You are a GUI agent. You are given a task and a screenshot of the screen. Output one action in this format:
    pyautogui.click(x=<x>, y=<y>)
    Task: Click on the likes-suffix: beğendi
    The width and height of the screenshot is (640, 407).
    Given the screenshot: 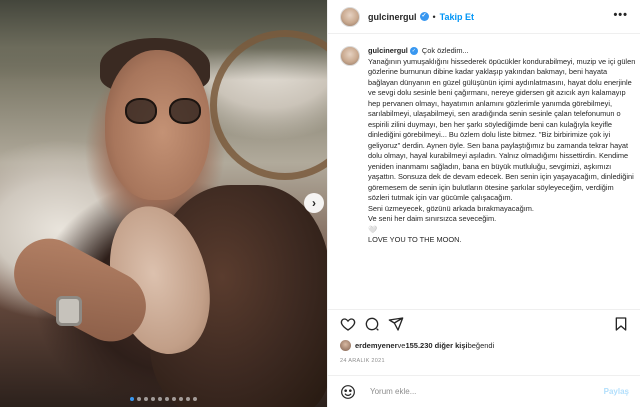 What is the action you would take?
    pyautogui.click(x=481, y=345)
    